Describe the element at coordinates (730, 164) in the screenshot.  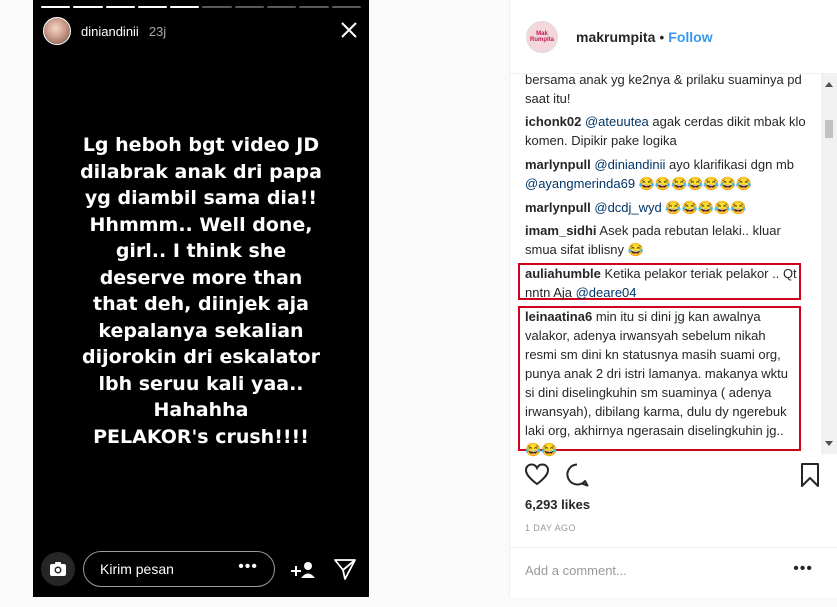
I see `comment-text: ayo klarifikasi dgn mb` at that location.